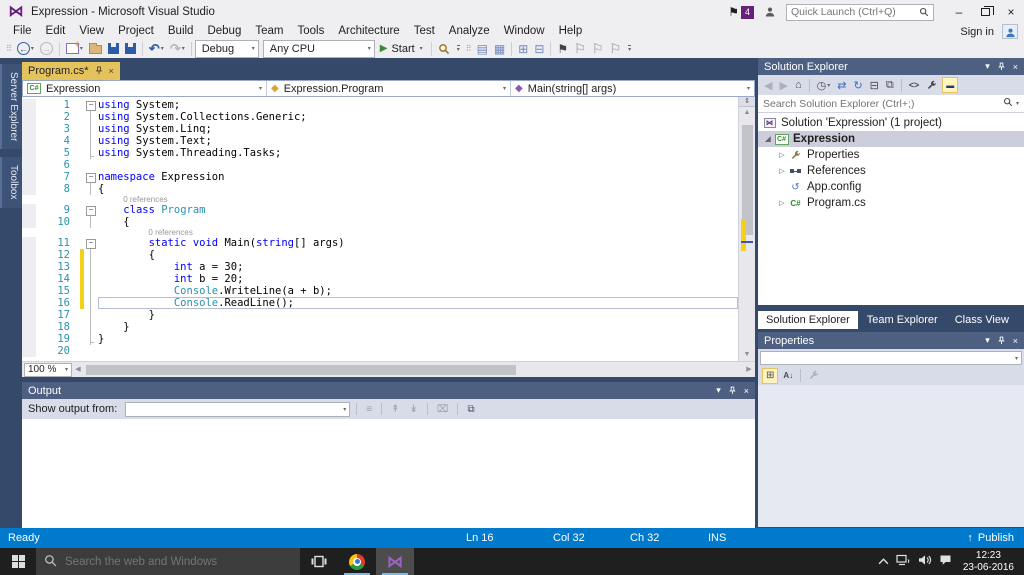 Image resolution: width=1024 pixels, height=575 pixels. I want to click on menu-item-tools: Tools, so click(310, 31).